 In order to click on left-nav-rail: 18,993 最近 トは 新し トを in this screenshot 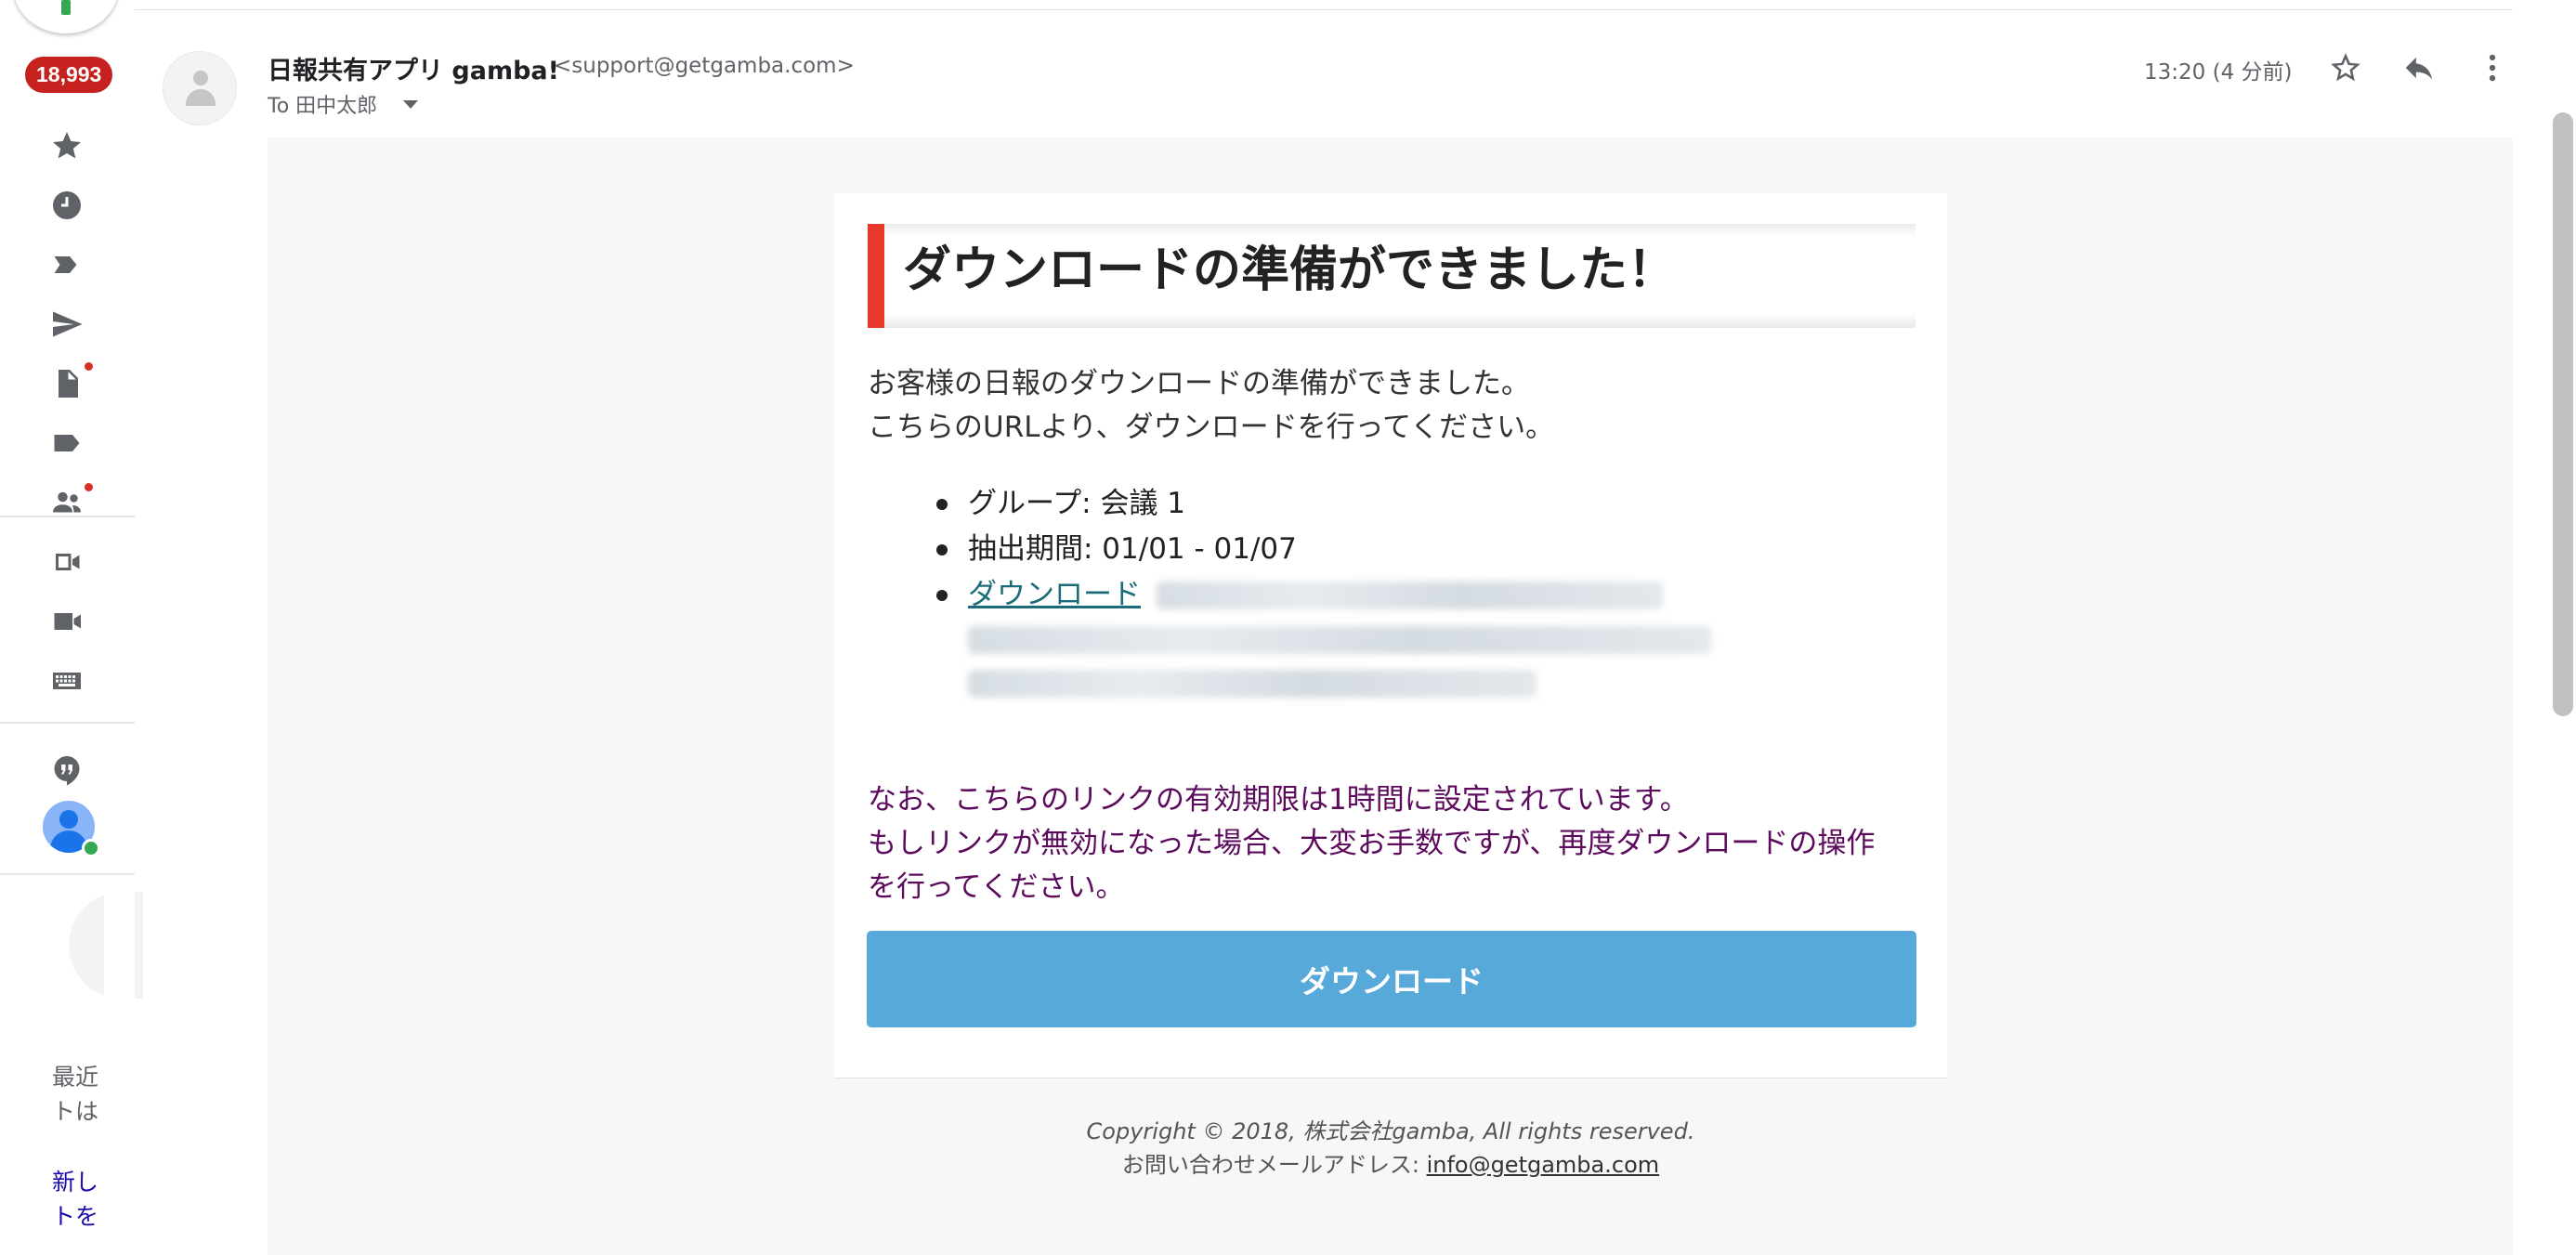, I will do `click(72, 627)`.